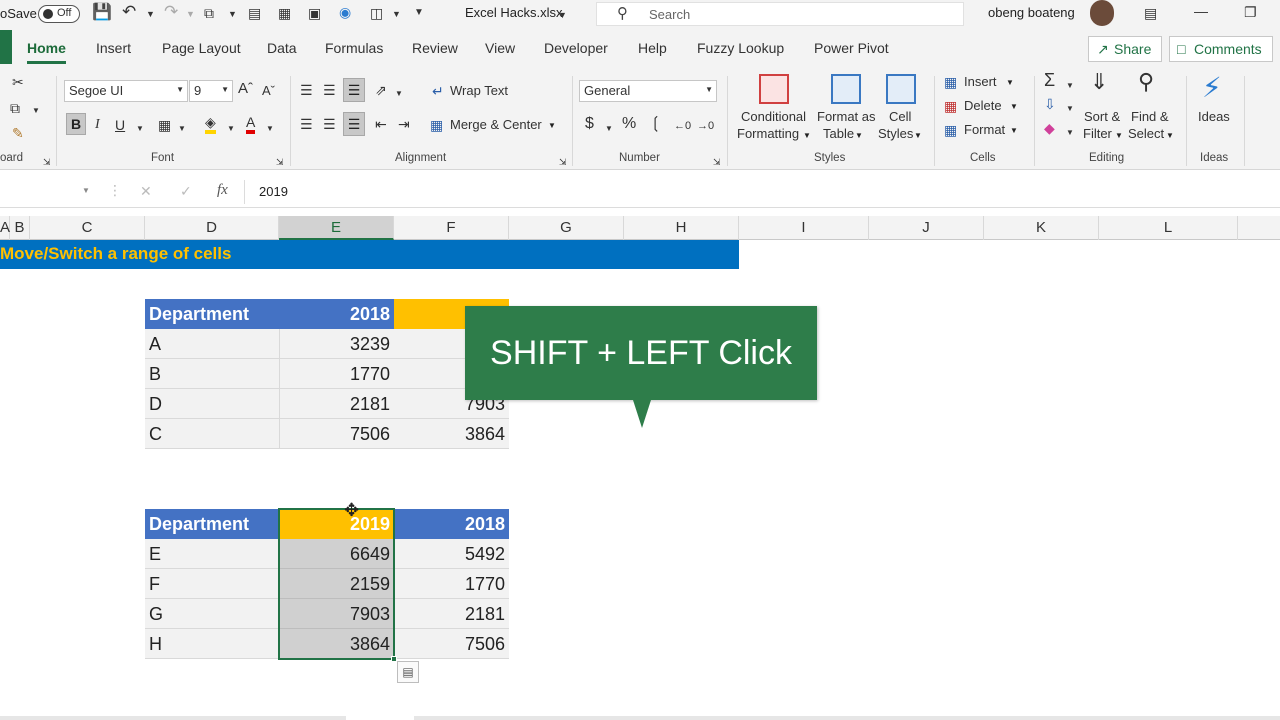 The width and height of the screenshot is (1280, 720). Describe the element at coordinates (336, 344) in the screenshot. I see `table-cell: 3239` at that location.